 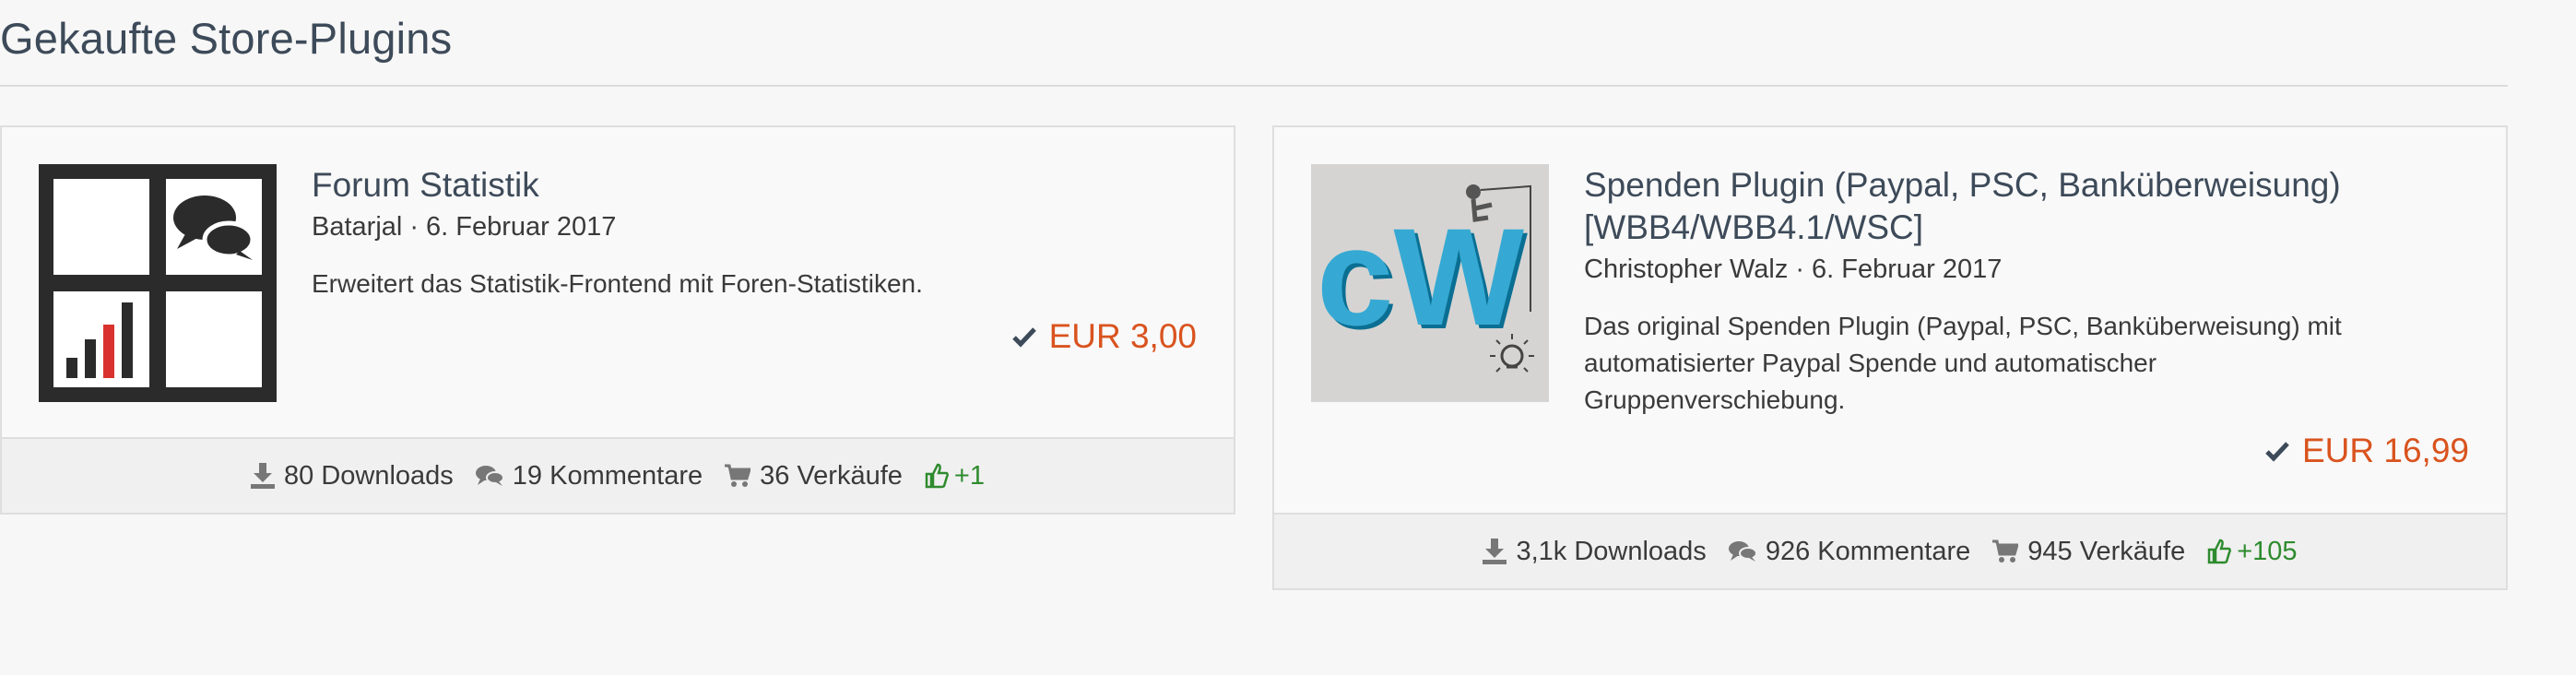 I want to click on plugin-thumbnail, so click(x=158, y=283).